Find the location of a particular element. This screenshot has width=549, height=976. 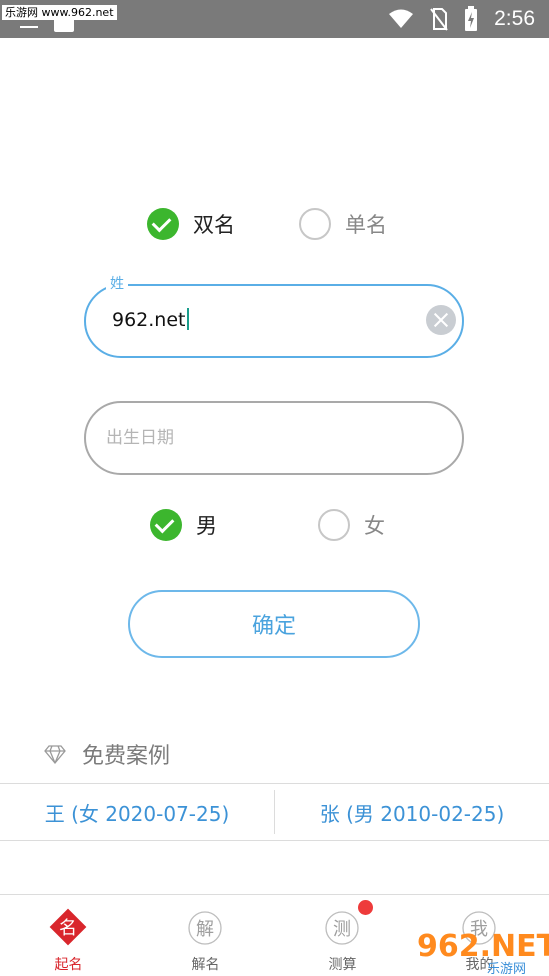

status-bar: 乐游网 www.962.net 2:56 is located at coordinates (274, 19).